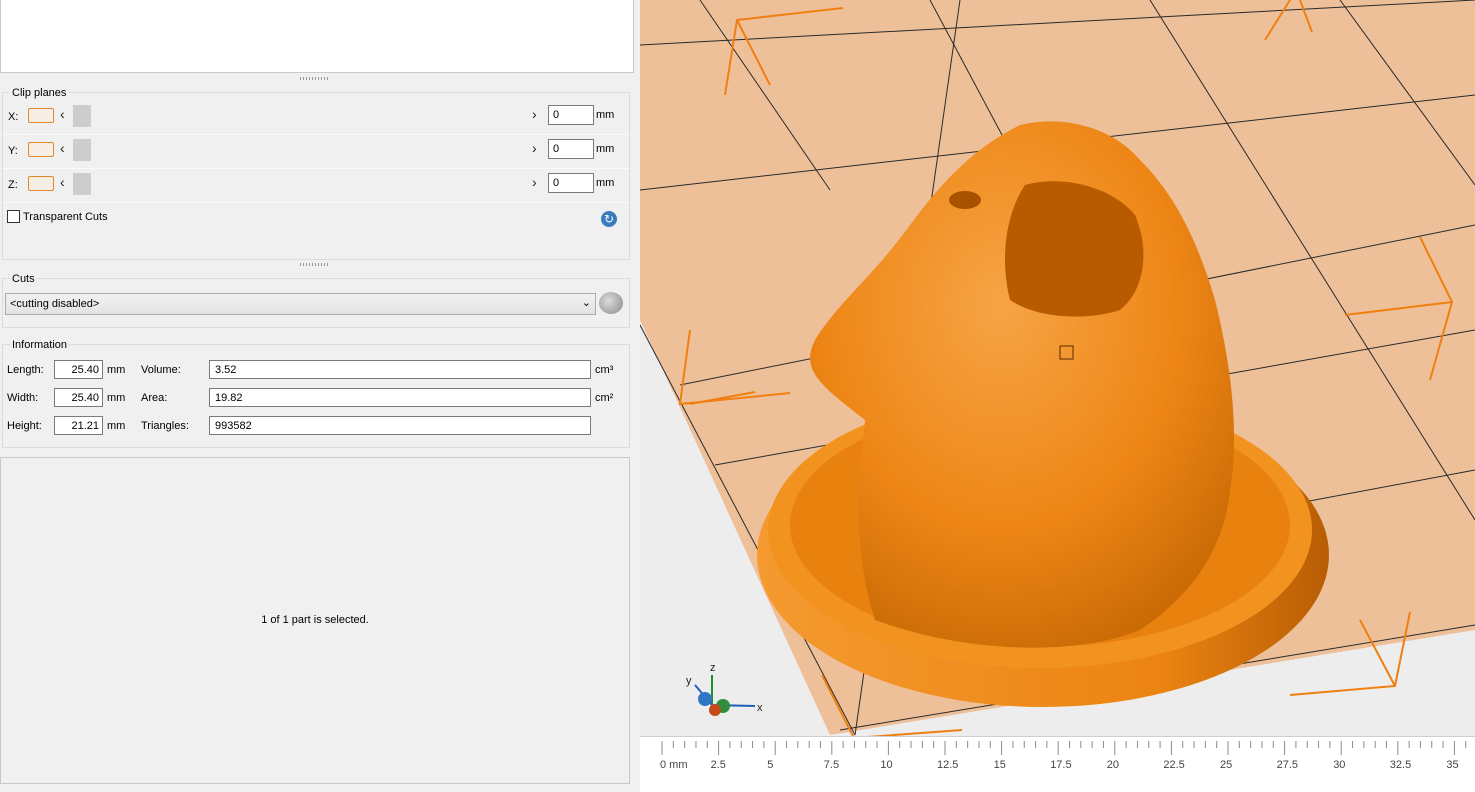 The width and height of the screenshot is (1475, 792). What do you see at coordinates (78, 425) in the screenshot?
I see `height-value: 21.21` at bounding box center [78, 425].